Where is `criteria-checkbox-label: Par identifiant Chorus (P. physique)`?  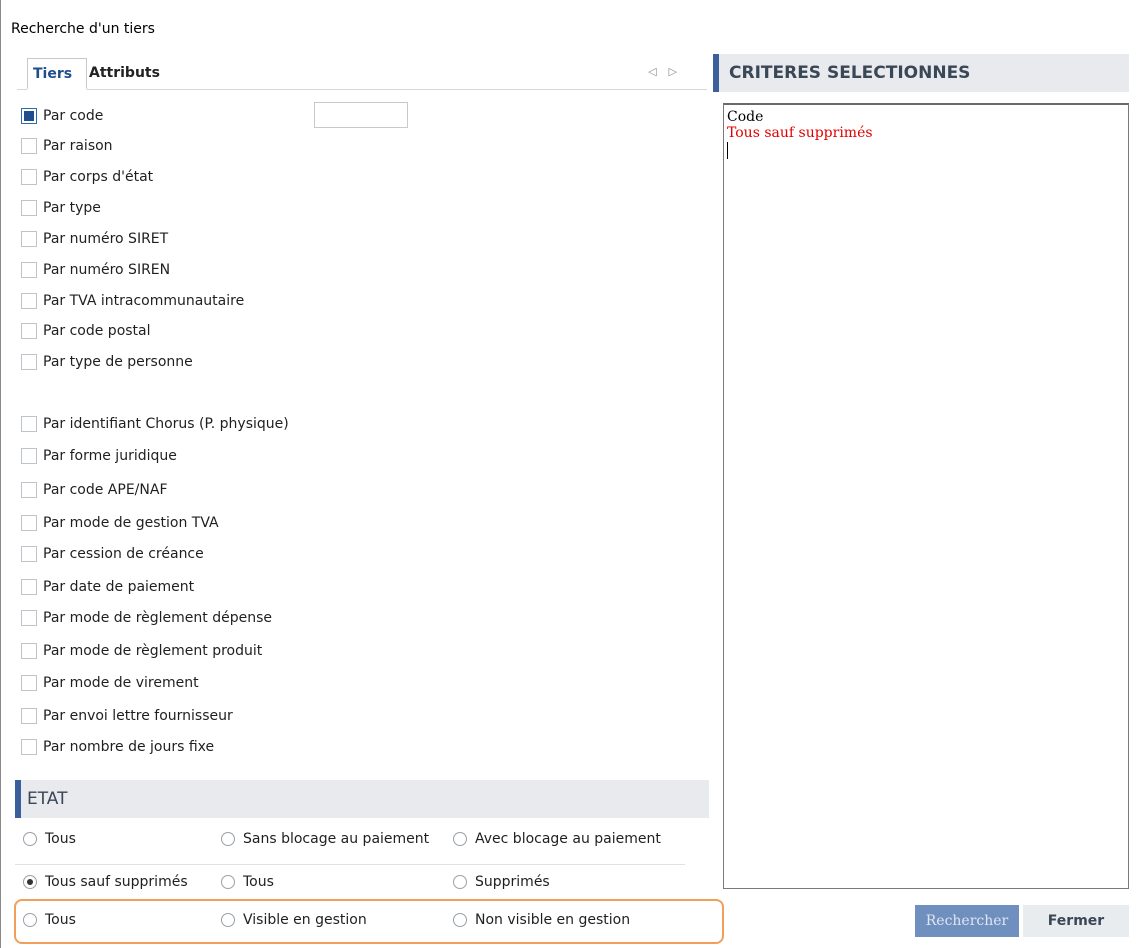 criteria-checkbox-label: Par identifiant Chorus (P. physique) is located at coordinates (166, 424).